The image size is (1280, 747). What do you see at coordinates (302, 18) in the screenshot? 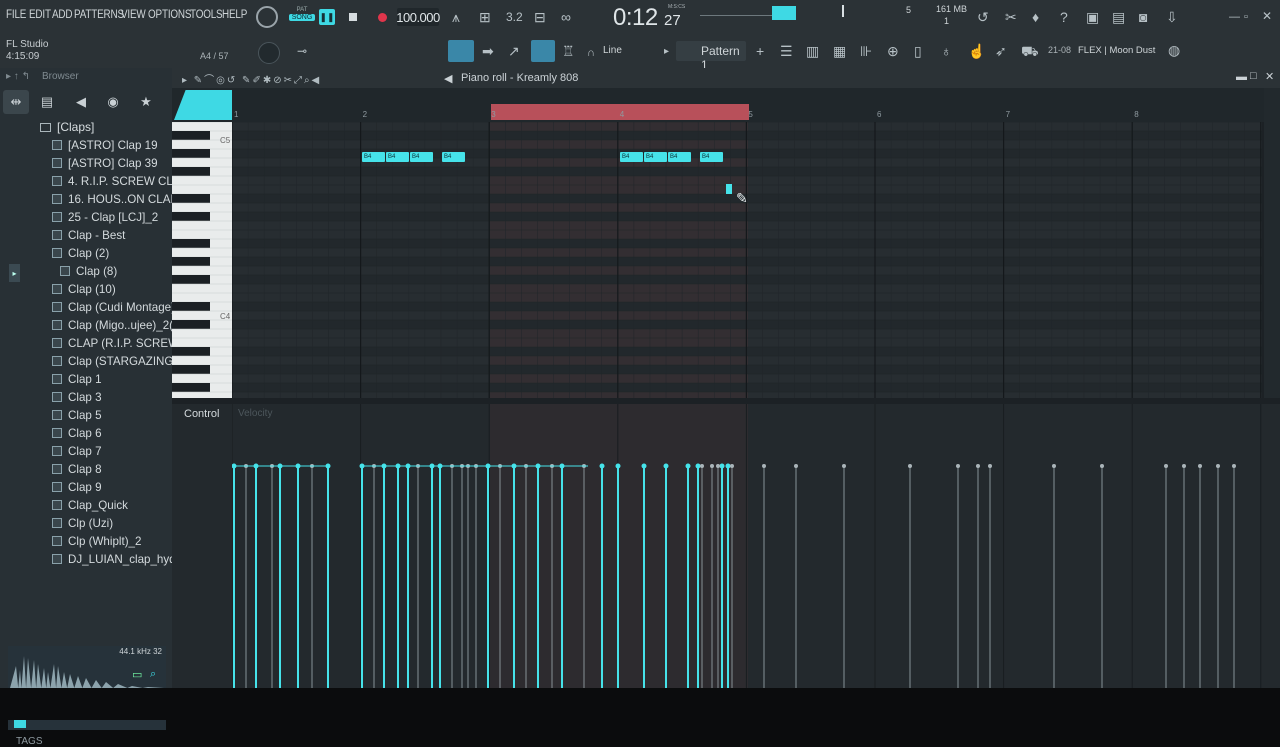
I see `pat-song-toggle: PAT SONG` at bounding box center [302, 18].